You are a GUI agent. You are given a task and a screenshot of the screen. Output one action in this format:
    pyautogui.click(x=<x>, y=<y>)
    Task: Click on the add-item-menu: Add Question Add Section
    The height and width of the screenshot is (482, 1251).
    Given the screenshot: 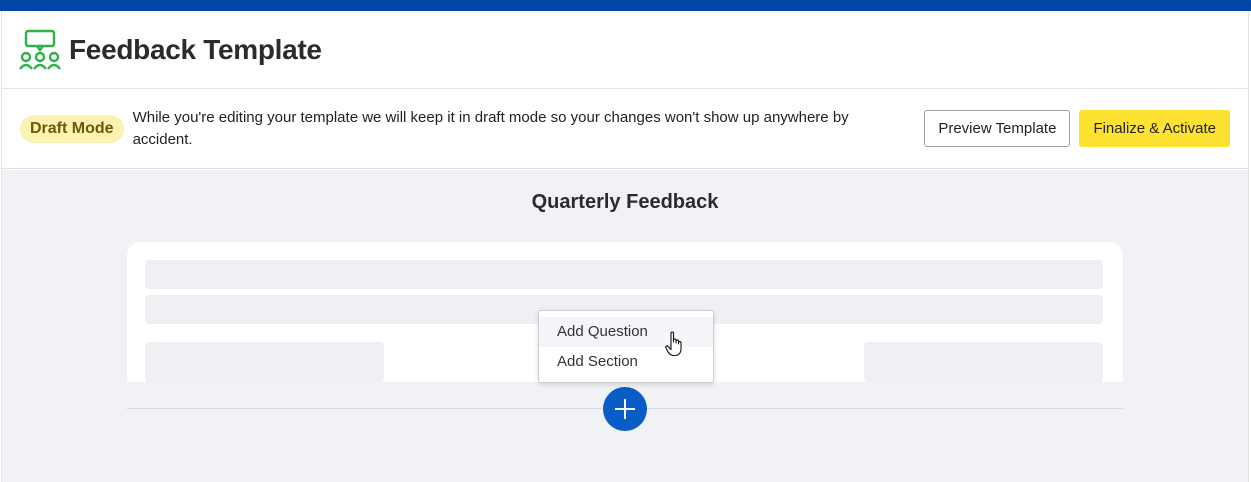 What is the action you would take?
    pyautogui.click(x=626, y=346)
    